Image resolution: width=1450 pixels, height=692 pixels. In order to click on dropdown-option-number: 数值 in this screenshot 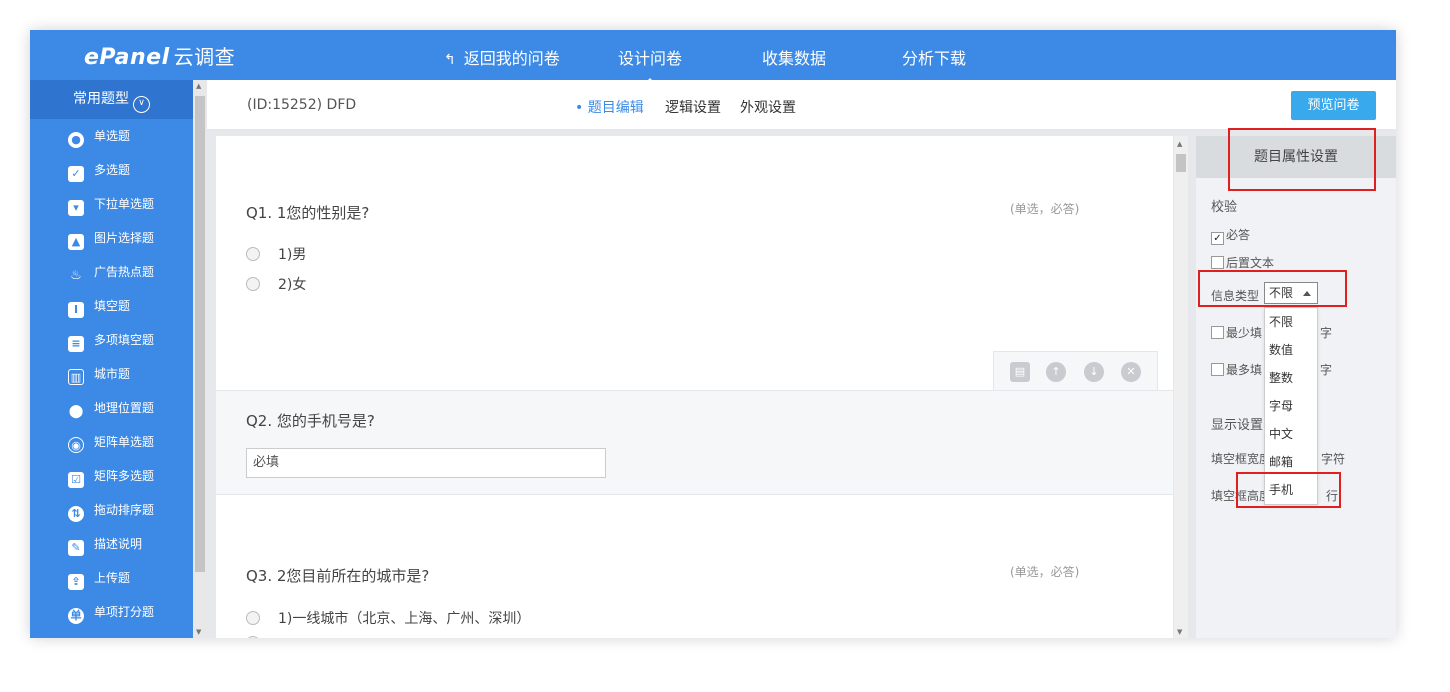, I will do `click(1281, 349)`.